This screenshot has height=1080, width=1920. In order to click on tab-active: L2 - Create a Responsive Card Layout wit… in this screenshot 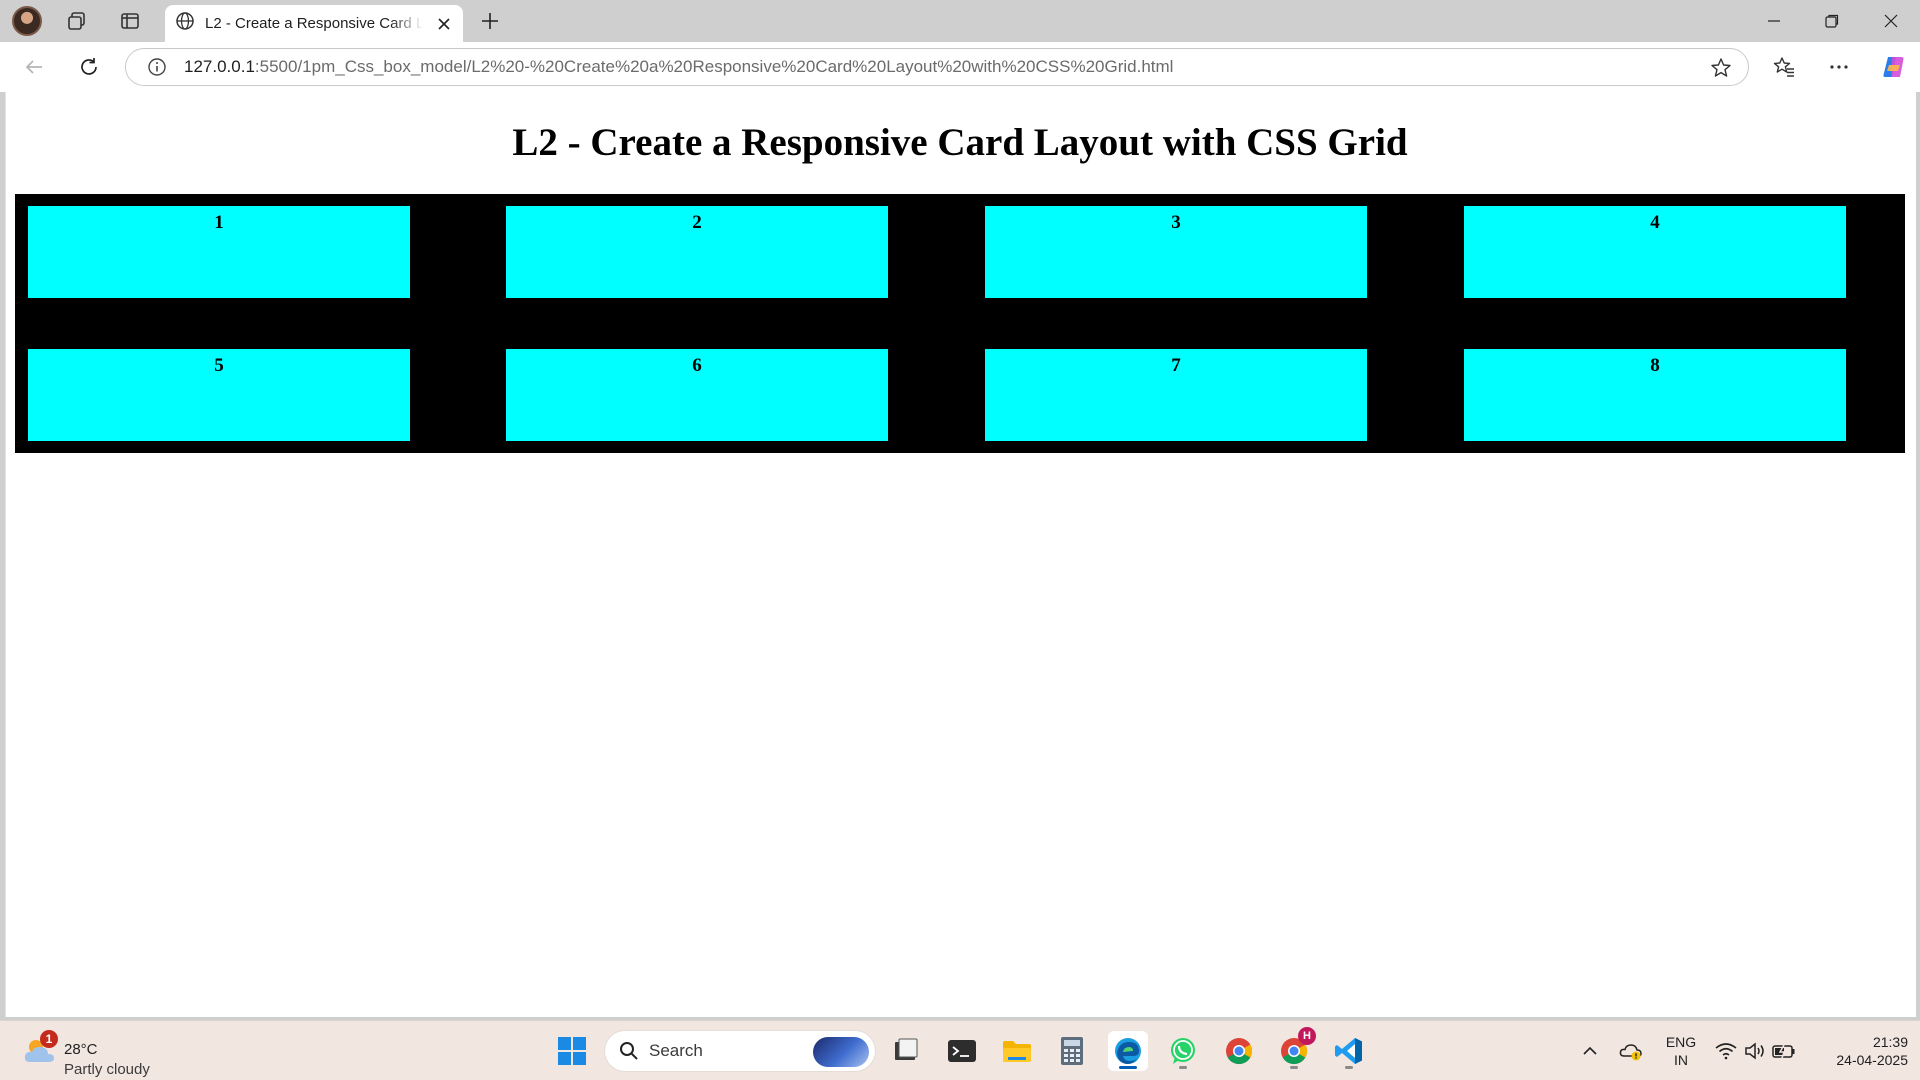, I will do `click(314, 23)`.